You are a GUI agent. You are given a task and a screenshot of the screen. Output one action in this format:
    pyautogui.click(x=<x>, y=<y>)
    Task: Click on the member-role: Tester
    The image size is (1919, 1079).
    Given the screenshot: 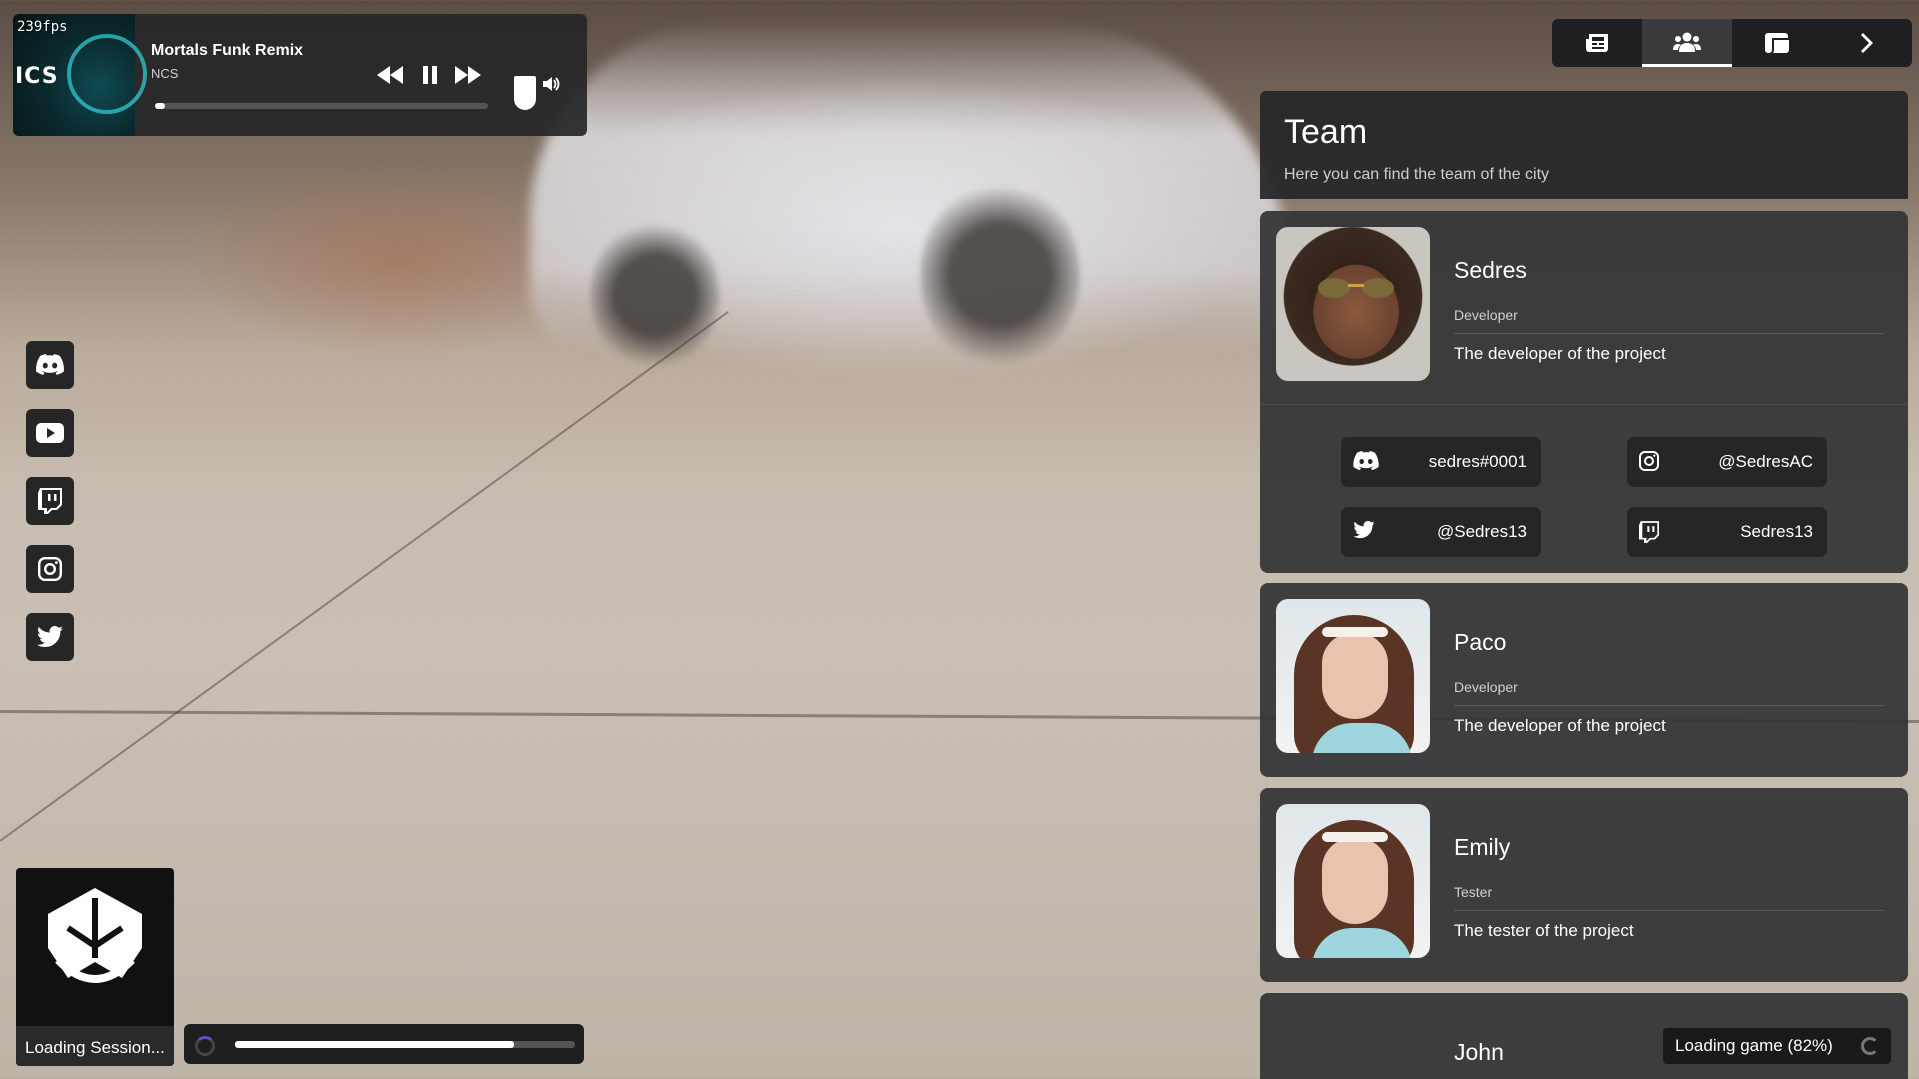 What is the action you would take?
    pyautogui.click(x=1473, y=892)
    